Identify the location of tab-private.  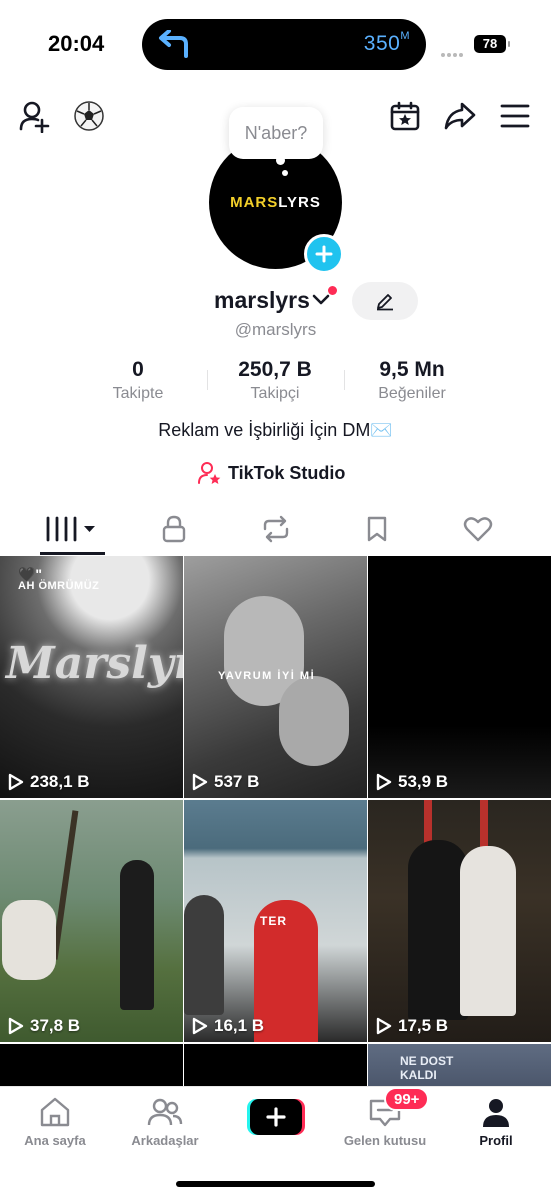
(174, 529).